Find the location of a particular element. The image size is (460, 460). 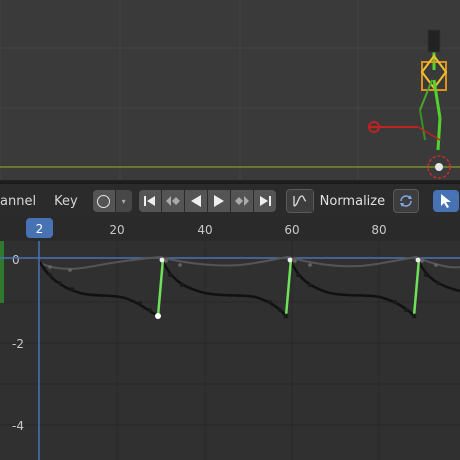

key-menu: Key is located at coordinates (66, 201).